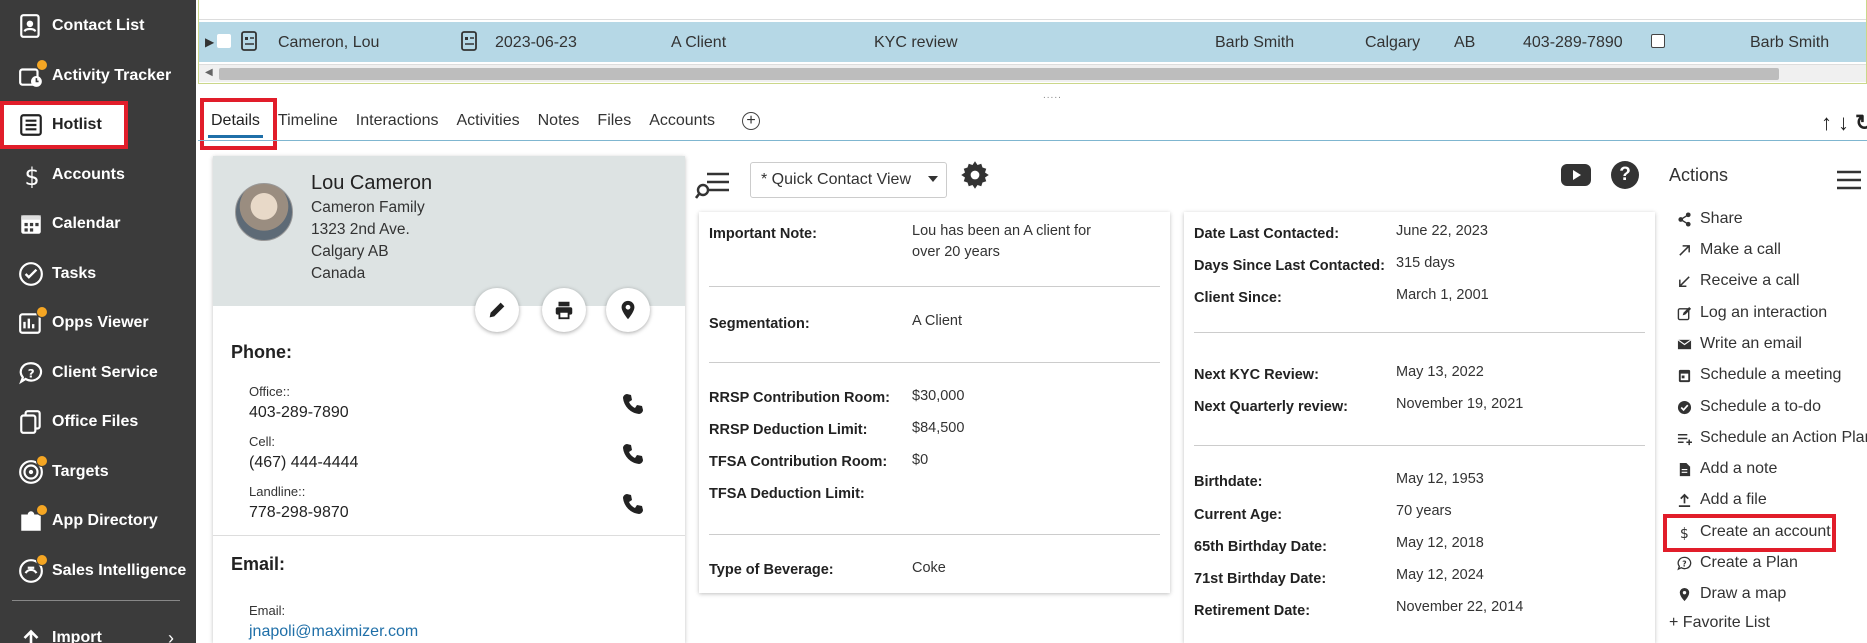 The image size is (1867, 643). What do you see at coordinates (397, 121) in the screenshot?
I see `tab-interactions: Interactions` at bounding box center [397, 121].